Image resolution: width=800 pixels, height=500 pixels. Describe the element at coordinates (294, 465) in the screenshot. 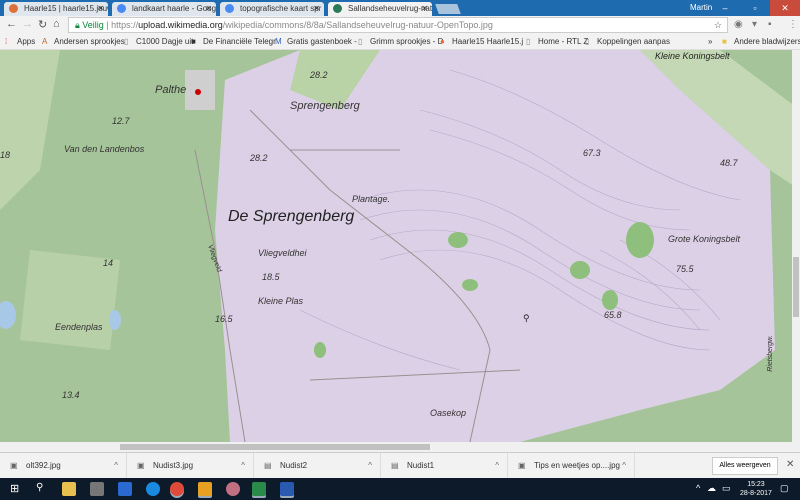

I see `label: Nudist2` at that location.